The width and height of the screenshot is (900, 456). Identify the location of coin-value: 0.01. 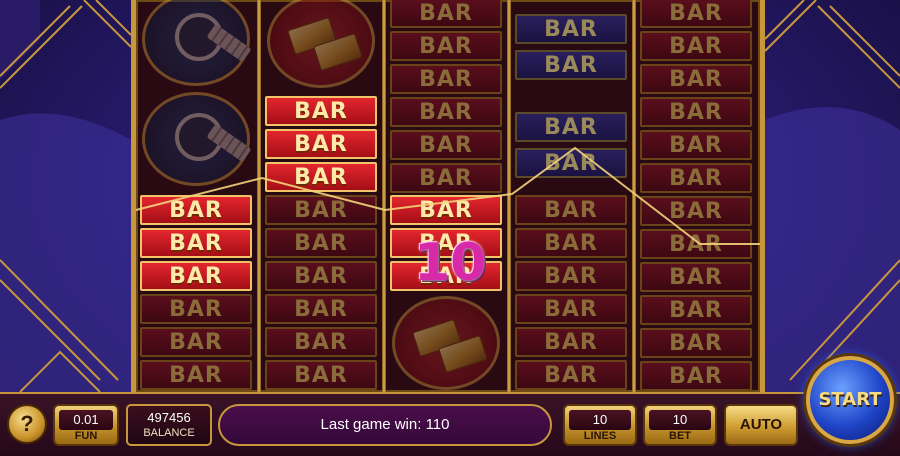
(86, 420).